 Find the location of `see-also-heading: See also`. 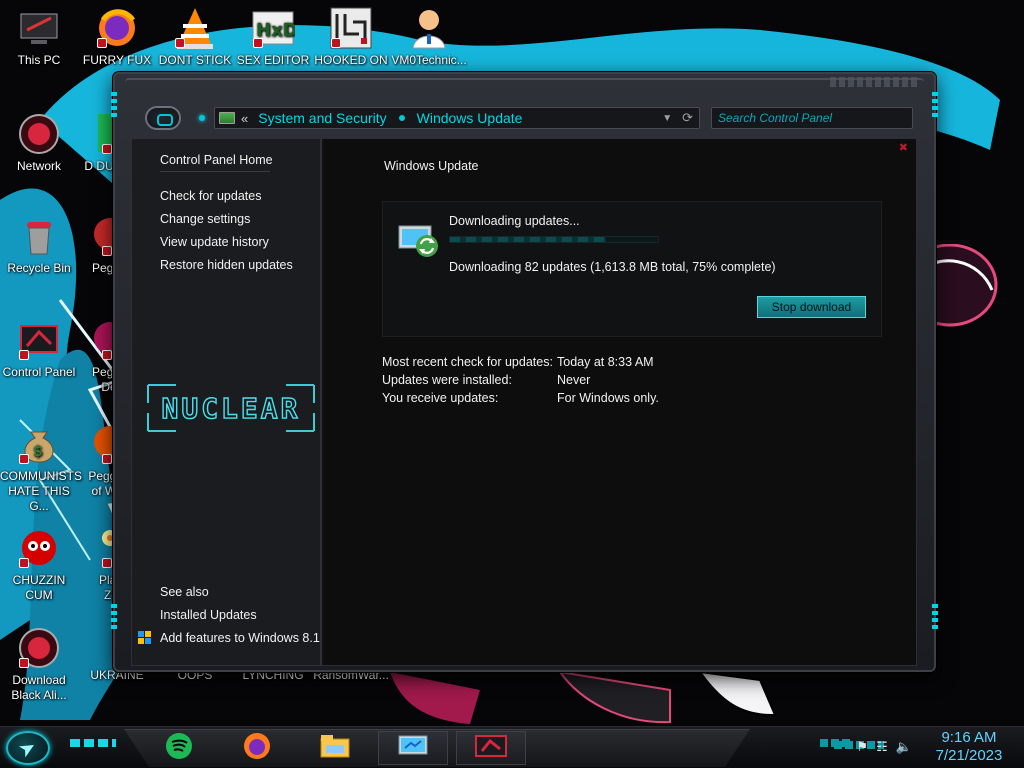

see-also-heading: See also is located at coordinates (184, 592).